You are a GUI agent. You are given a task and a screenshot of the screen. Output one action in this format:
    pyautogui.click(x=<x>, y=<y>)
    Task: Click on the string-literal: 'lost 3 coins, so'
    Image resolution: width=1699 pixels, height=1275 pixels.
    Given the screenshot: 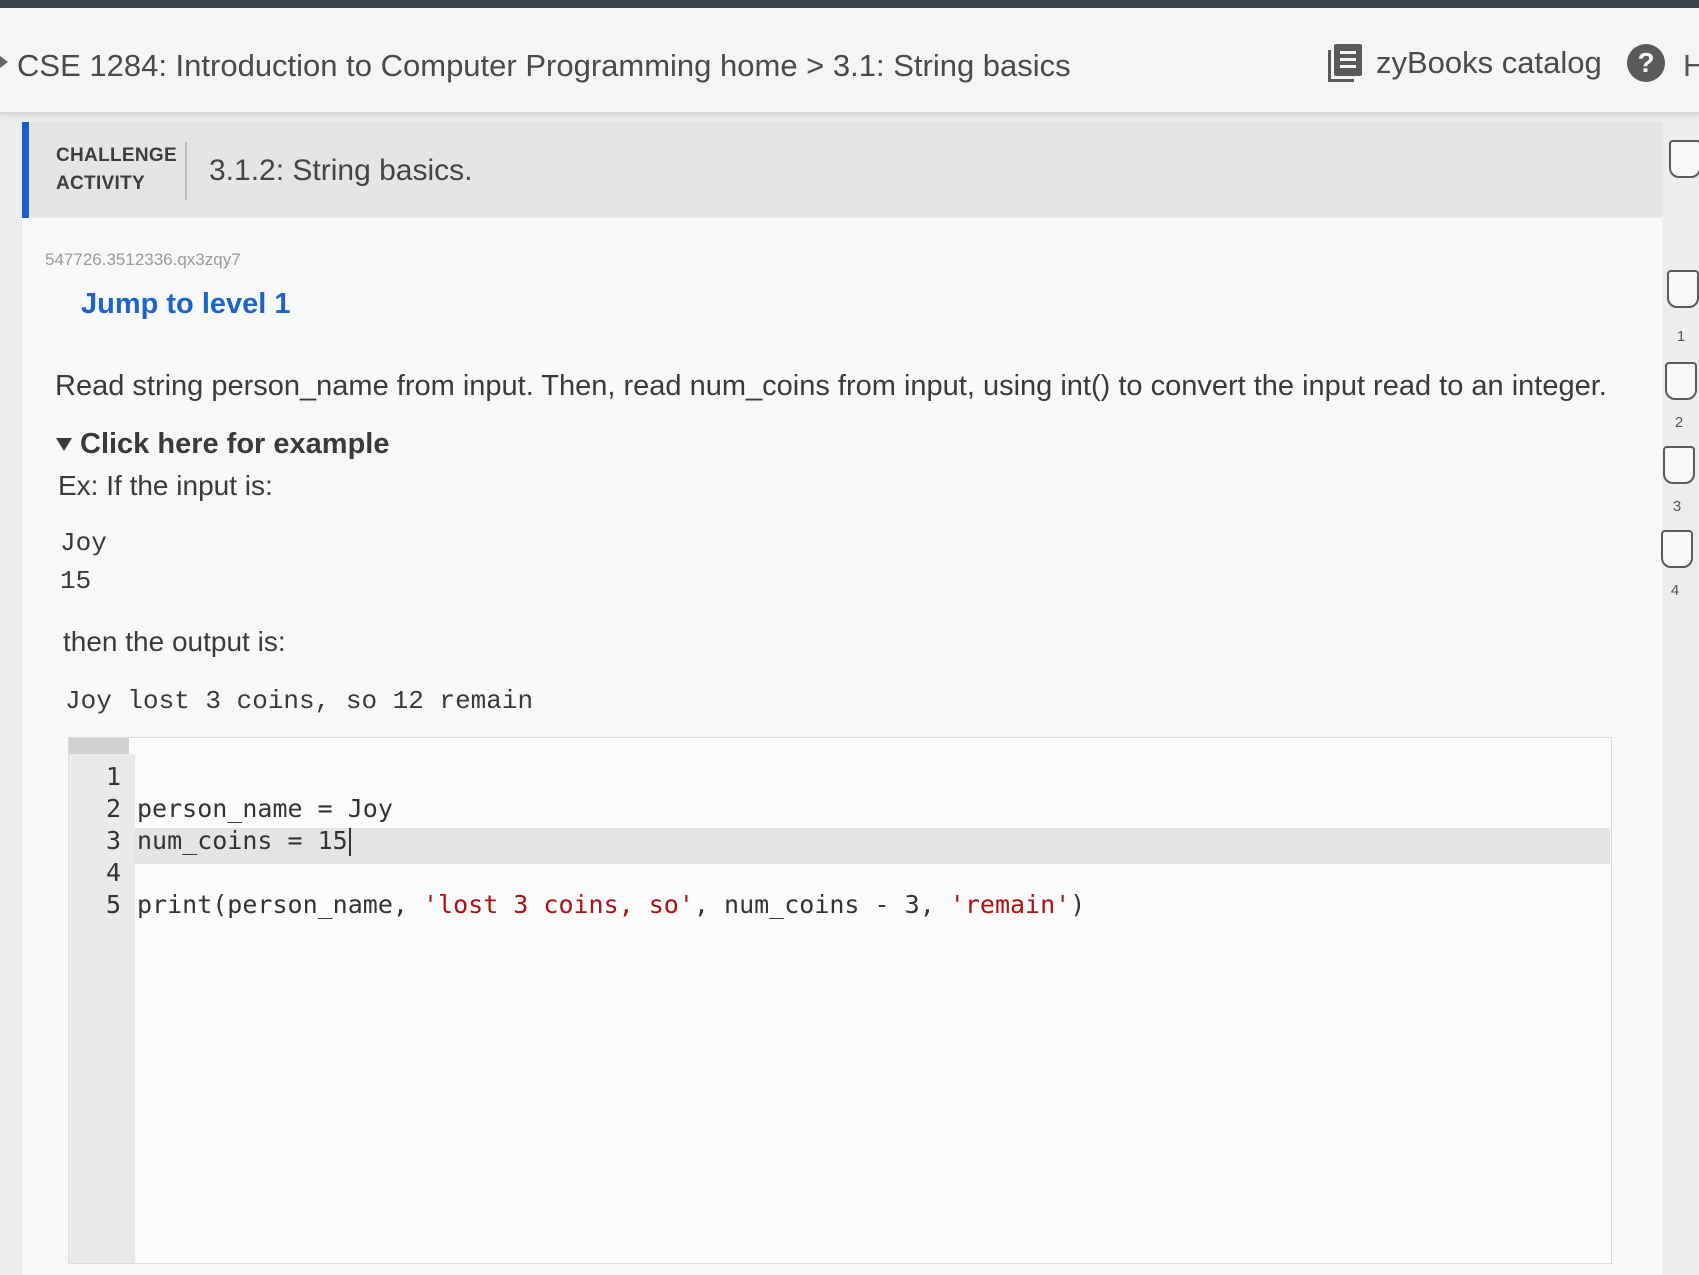 What is the action you would take?
    pyautogui.click(x=558, y=904)
    